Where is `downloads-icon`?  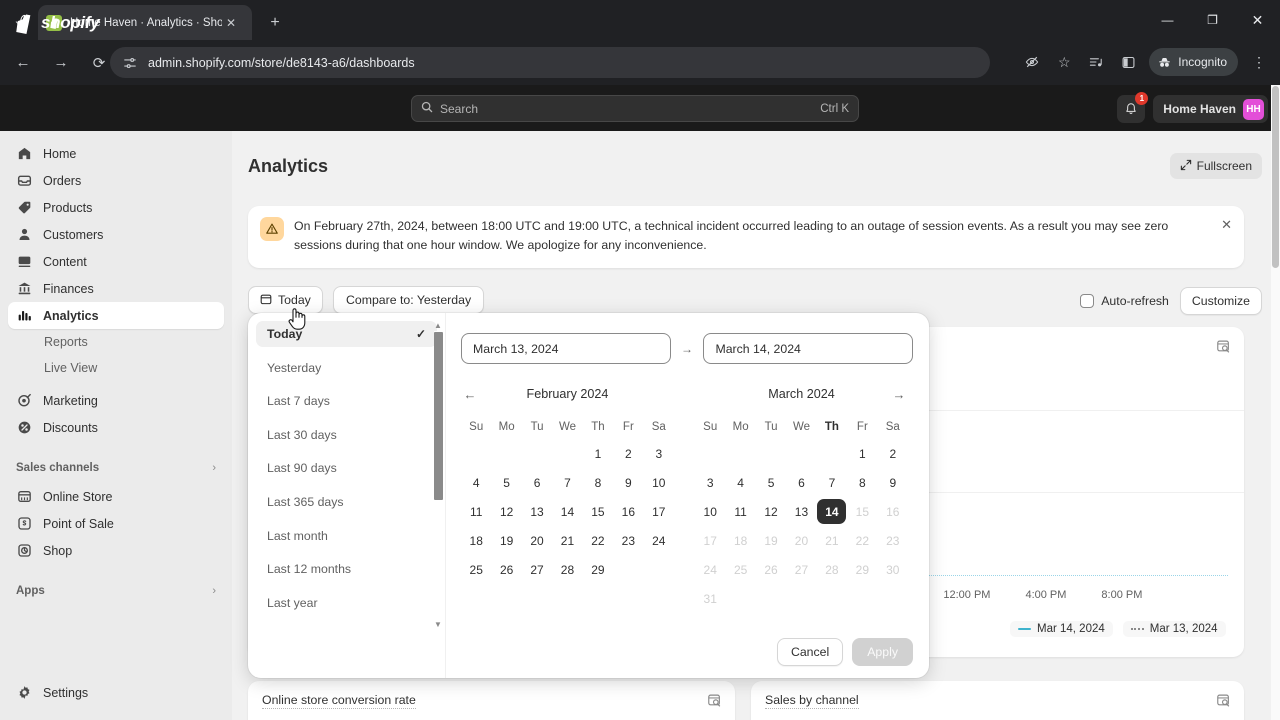 downloads-icon is located at coordinates (1096, 62).